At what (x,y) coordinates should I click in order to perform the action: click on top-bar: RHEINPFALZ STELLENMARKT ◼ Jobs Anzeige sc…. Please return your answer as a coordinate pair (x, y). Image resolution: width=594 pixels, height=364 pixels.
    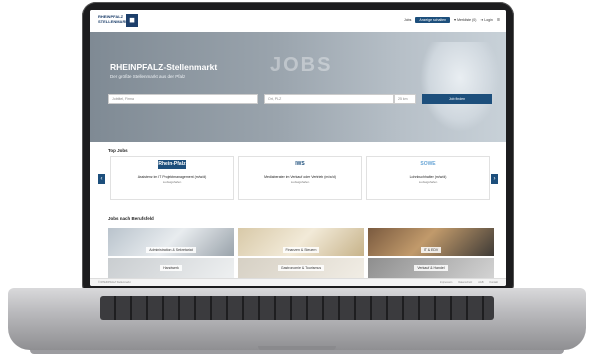
    Looking at the image, I should click on (298, 21).